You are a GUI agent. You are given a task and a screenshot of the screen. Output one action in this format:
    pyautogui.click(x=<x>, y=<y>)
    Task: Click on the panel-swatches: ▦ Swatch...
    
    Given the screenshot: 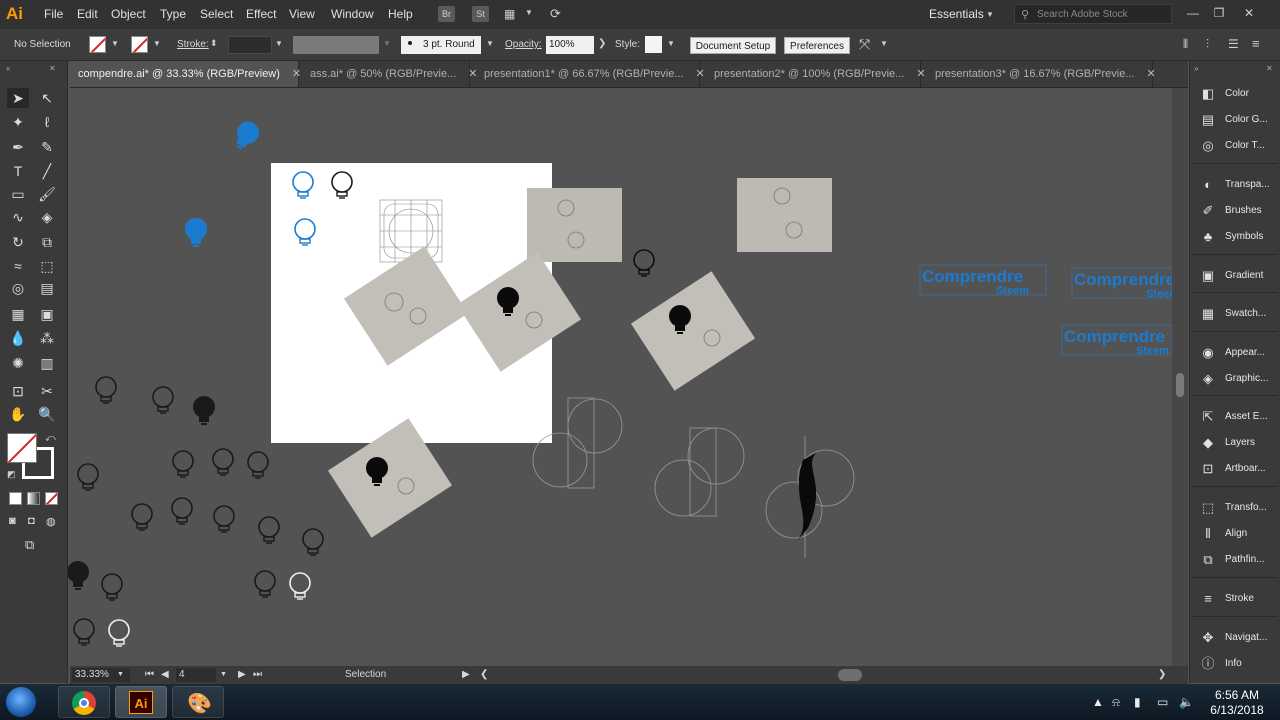 What is the action you would take?
    pyautogui.click(x=1235, y=314)
    